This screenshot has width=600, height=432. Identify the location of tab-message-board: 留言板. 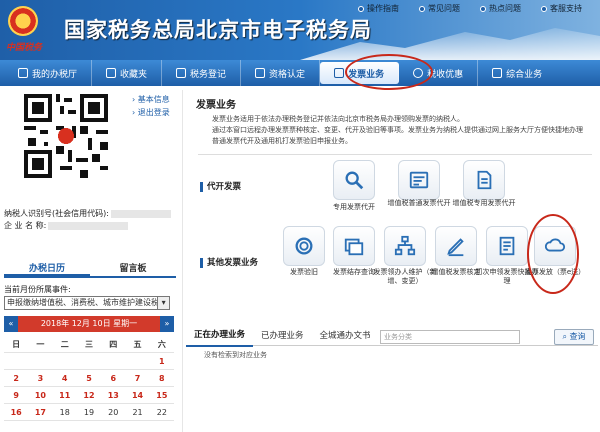
(133, 268).